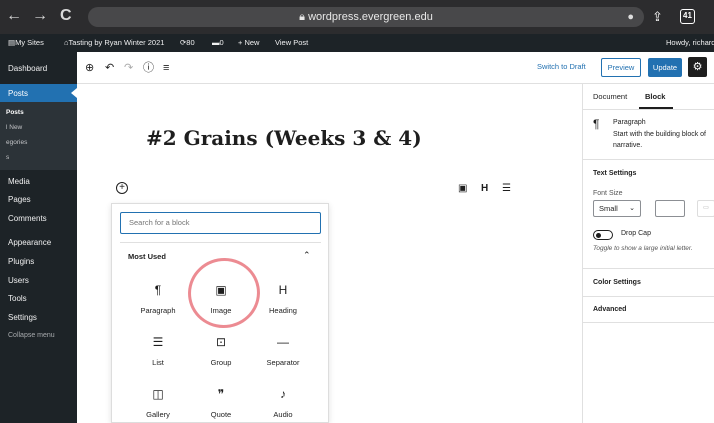 Image resolution: width=714 pixels, height=423 pixels. Describe the element at coordinates (657, 17) in the screenshot. I see `share-icon: ⇪` at that location.